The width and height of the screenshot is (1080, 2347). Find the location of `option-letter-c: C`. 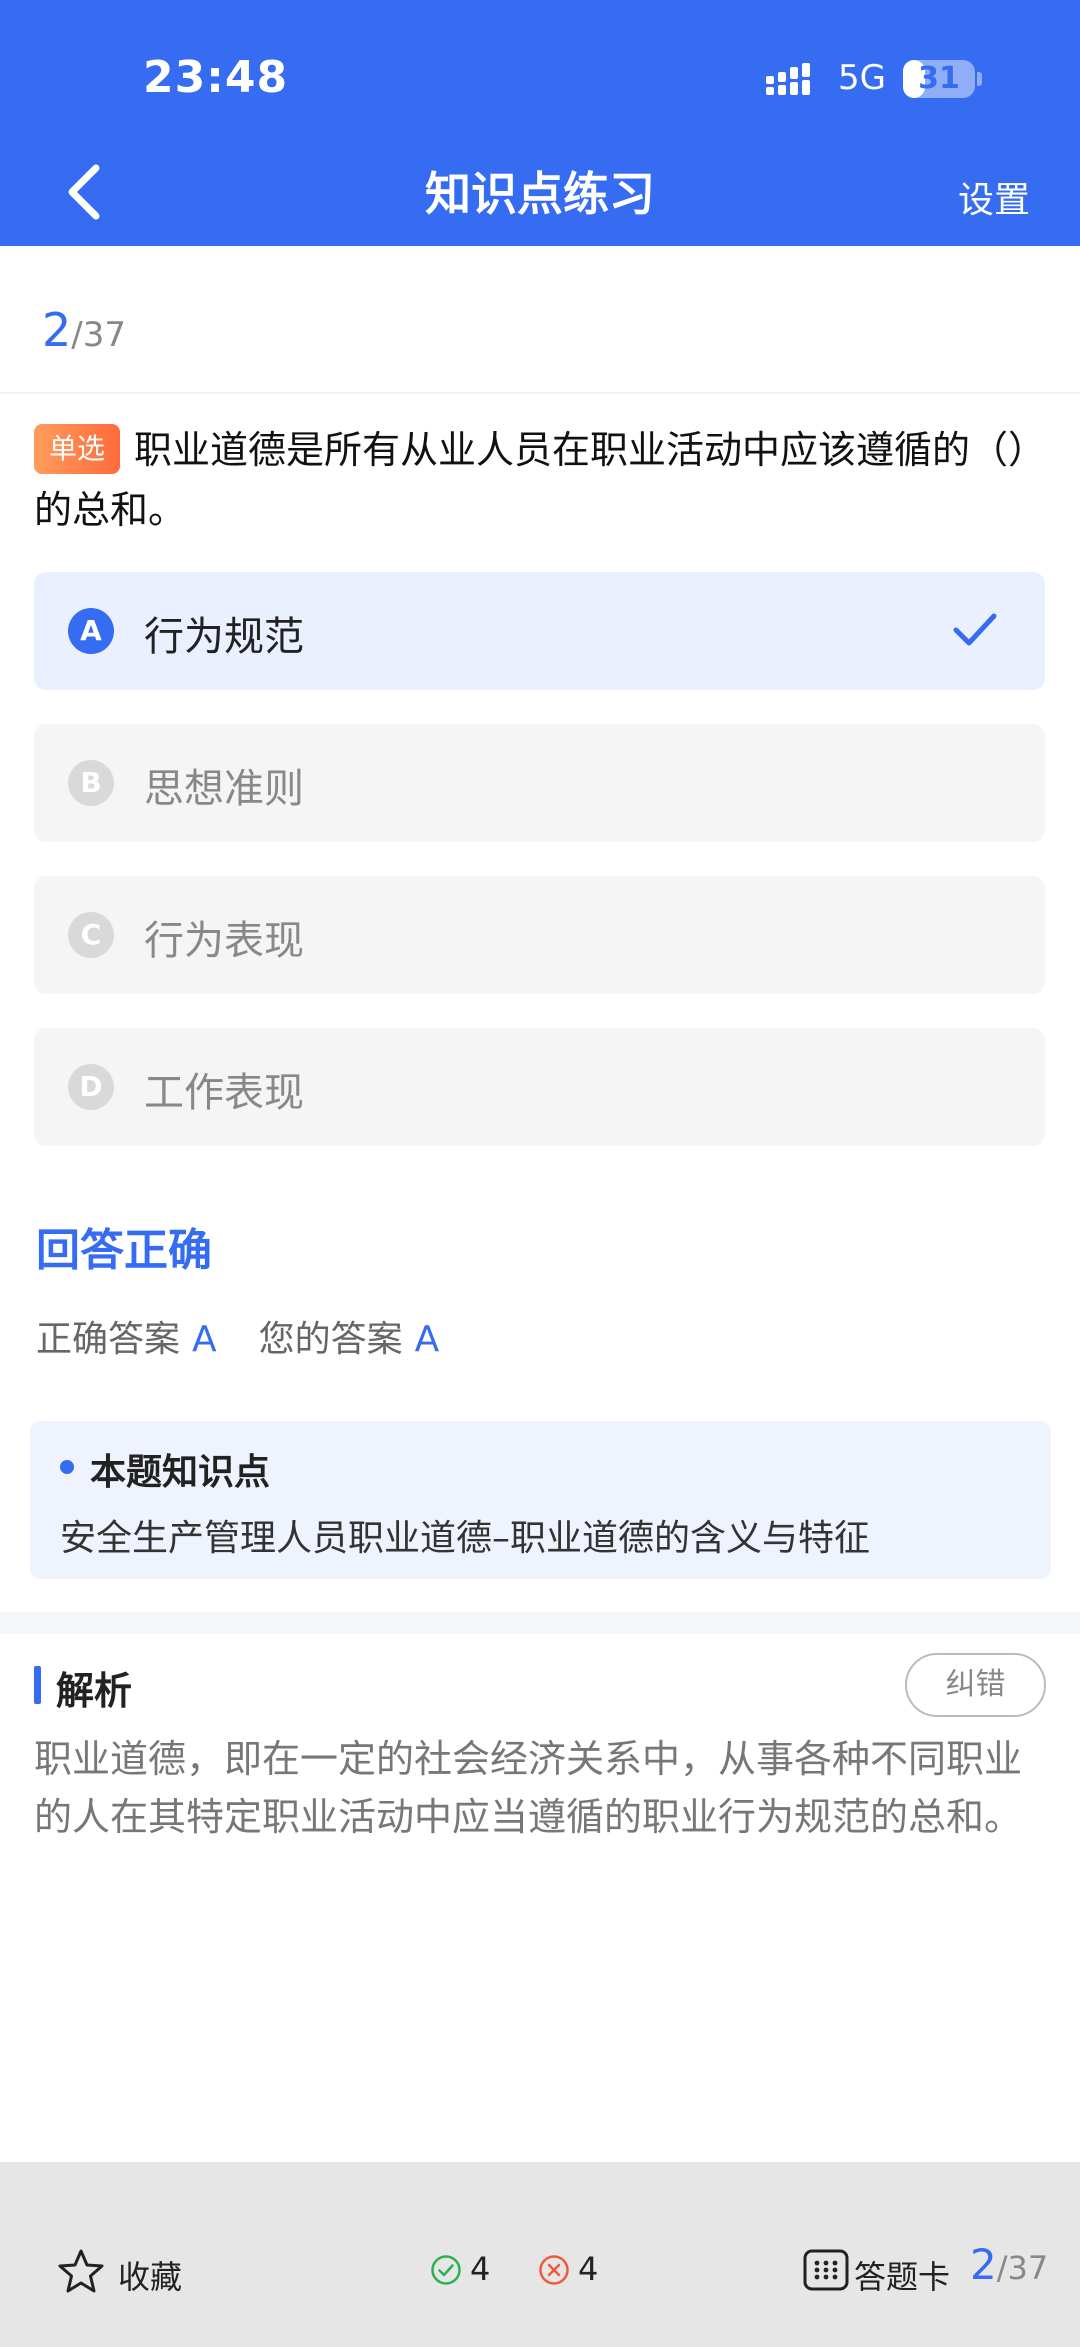

option-letter-c: C is located at coordinates (91, 935).